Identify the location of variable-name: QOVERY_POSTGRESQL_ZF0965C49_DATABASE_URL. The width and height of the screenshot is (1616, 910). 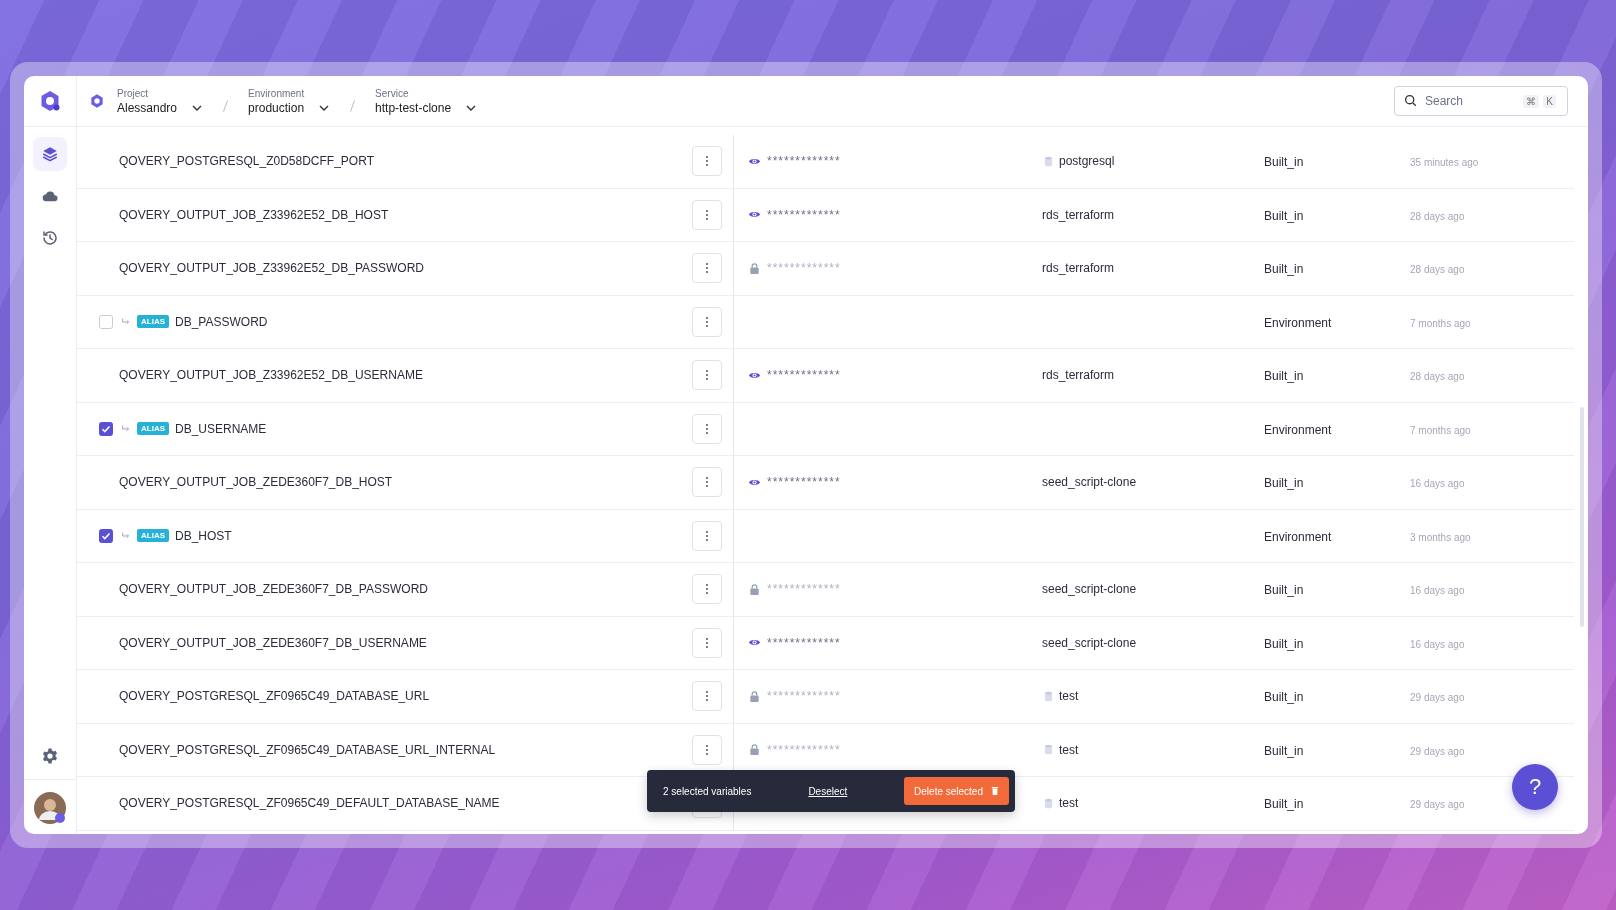
(274, 696).